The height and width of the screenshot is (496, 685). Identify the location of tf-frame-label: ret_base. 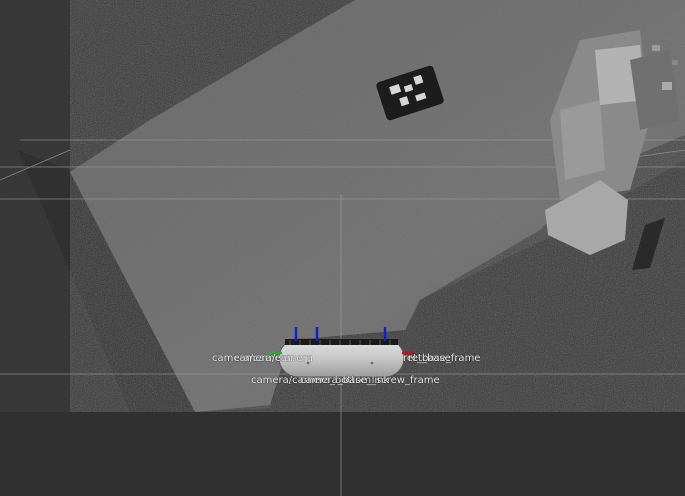
(429, 358).